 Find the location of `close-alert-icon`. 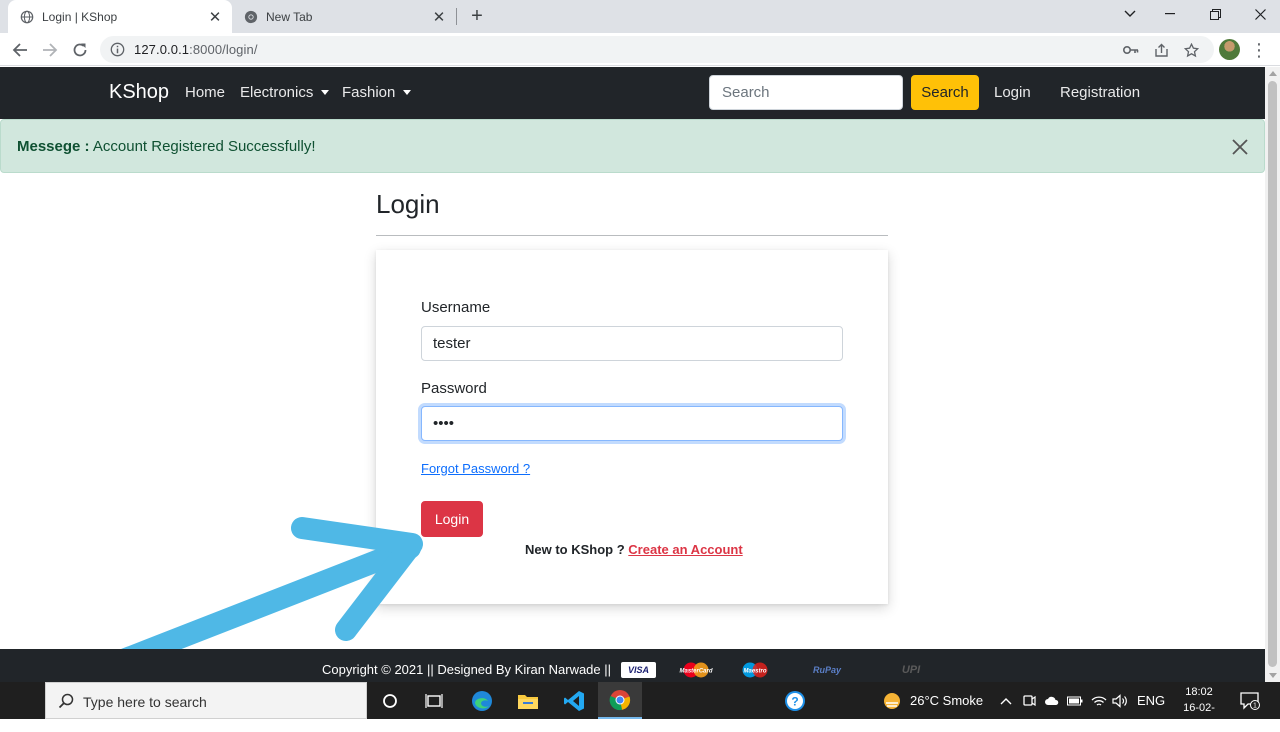

close-alert-icon is located at coordinates (1240, 147).